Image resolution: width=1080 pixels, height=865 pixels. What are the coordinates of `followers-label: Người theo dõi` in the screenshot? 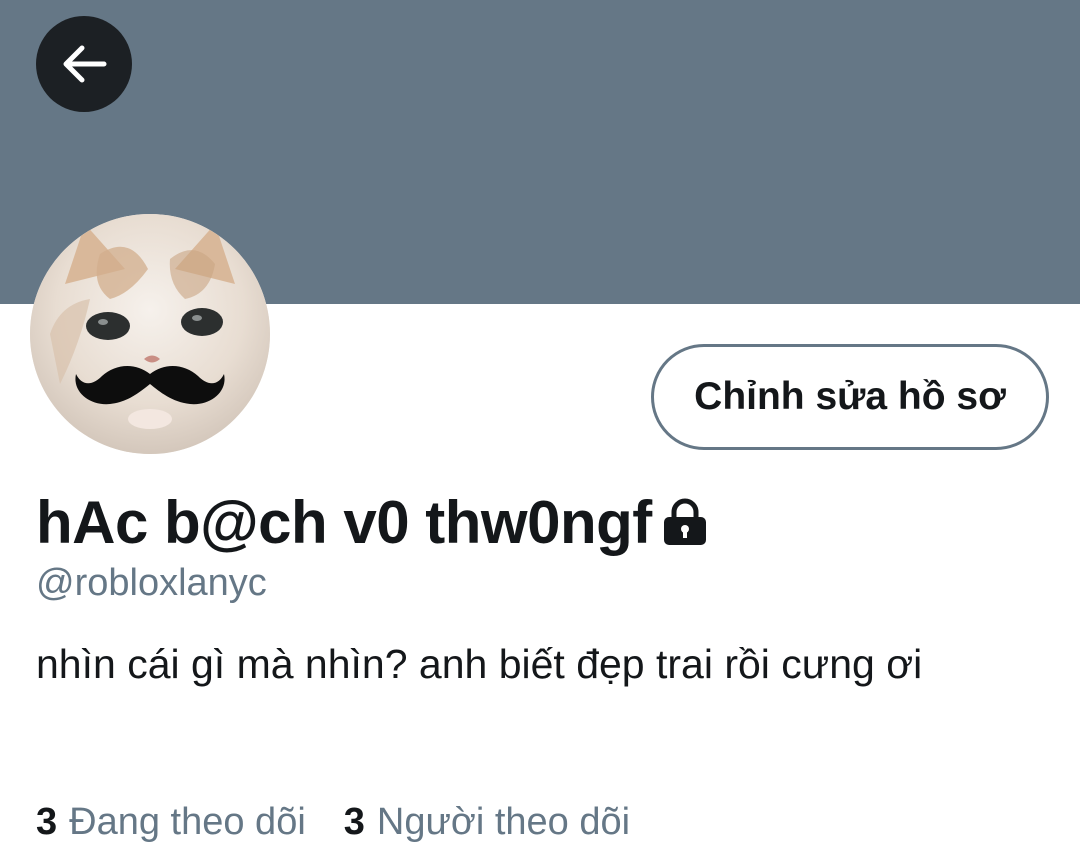 It's located at (503, 821).